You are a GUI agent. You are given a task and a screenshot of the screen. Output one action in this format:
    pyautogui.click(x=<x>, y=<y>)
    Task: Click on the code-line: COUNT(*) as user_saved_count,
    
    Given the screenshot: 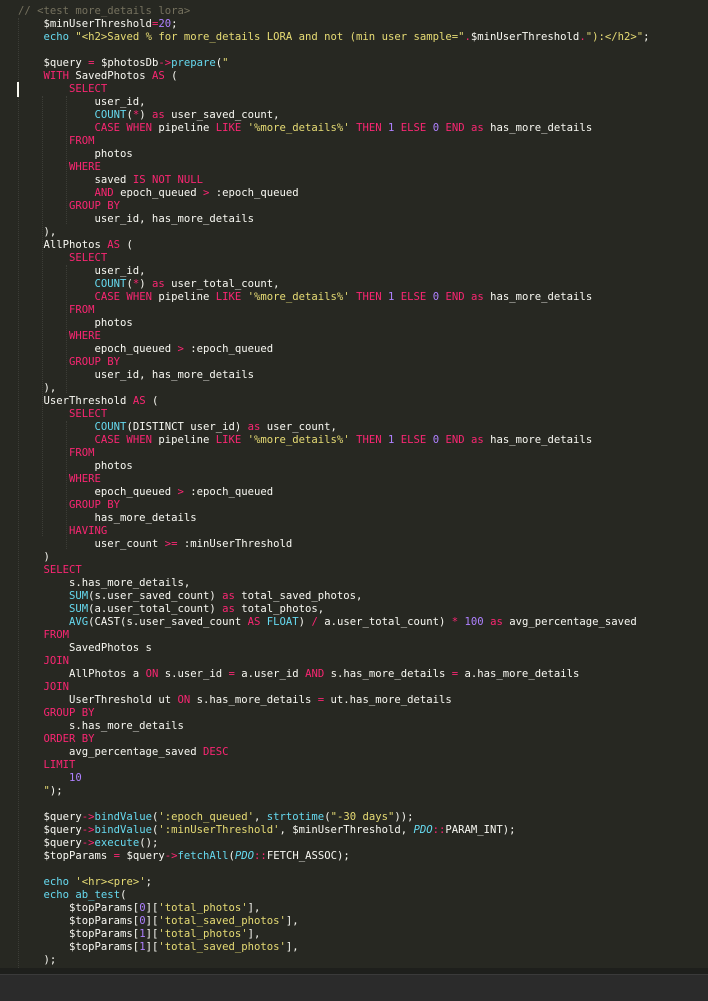 What is the action you would take?
    pyautogui.click(x=354, y=115)
    